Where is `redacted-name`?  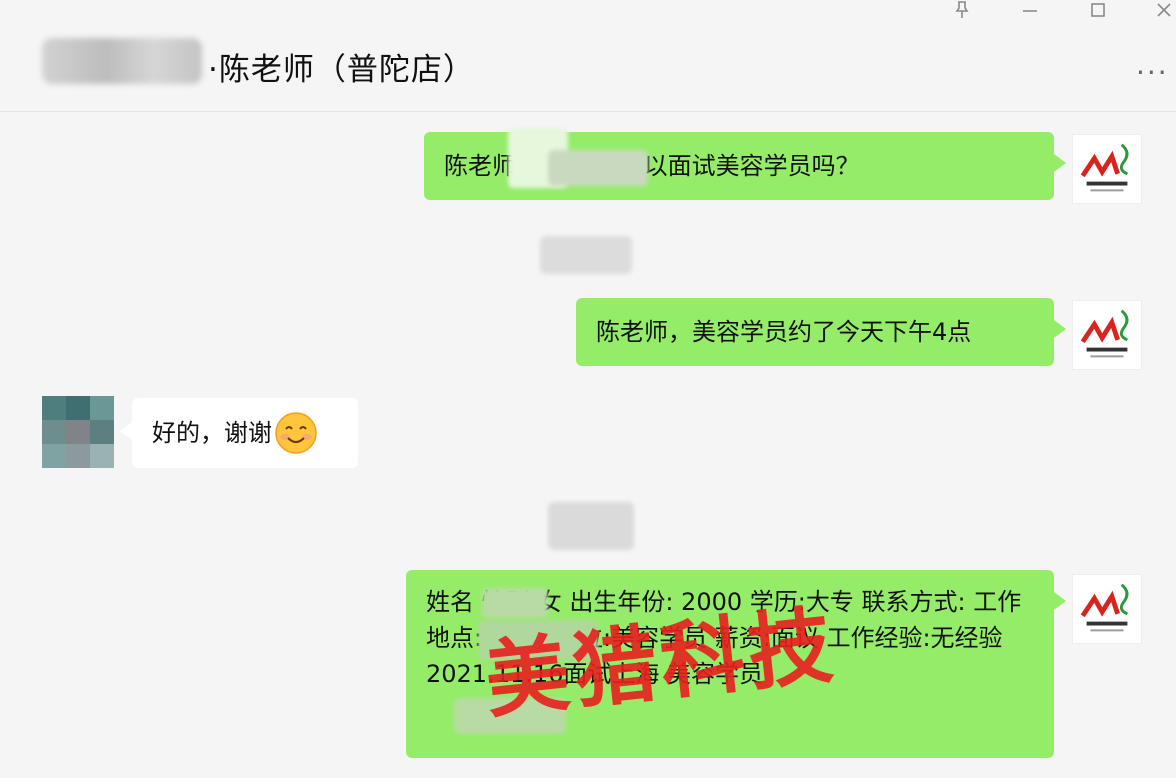
redacted-name is located at coordinates (122, 61).